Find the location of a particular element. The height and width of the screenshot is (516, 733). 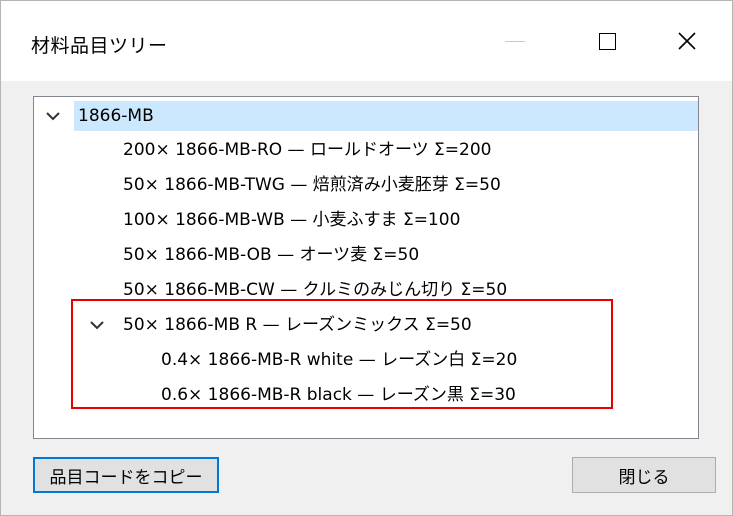

minimize-icon is located at coordinates (515, 41).